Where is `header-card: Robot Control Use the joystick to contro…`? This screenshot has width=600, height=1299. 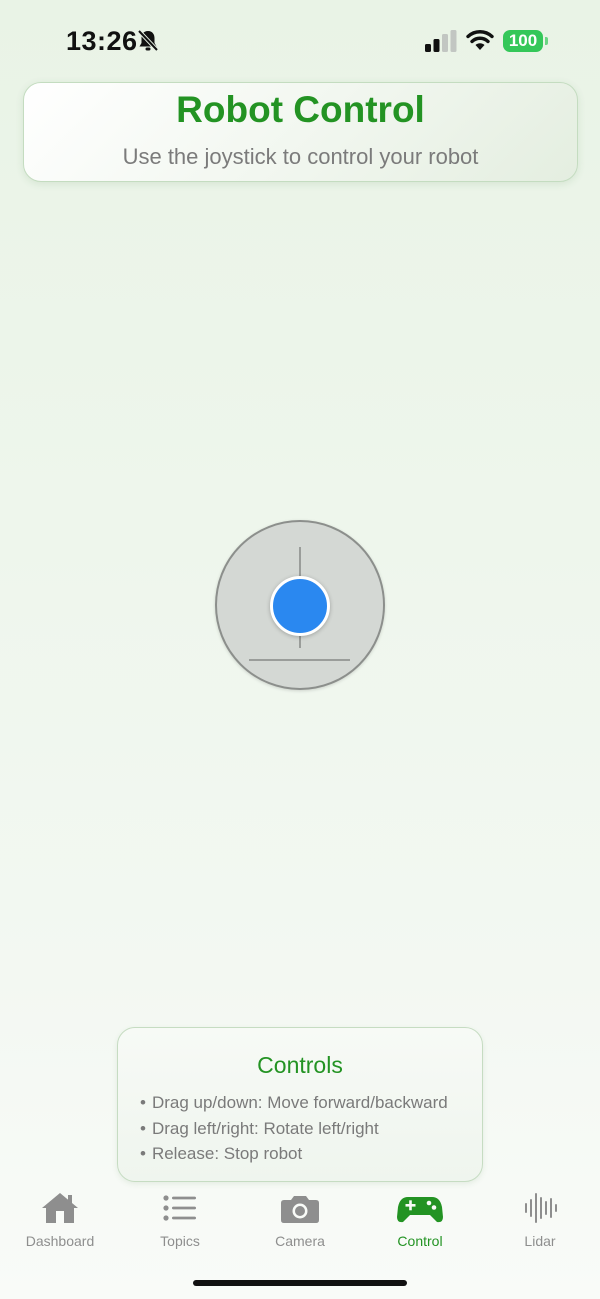 header-card: Robot Control Use the joystick to contro… is located at coordinates (300, 132).